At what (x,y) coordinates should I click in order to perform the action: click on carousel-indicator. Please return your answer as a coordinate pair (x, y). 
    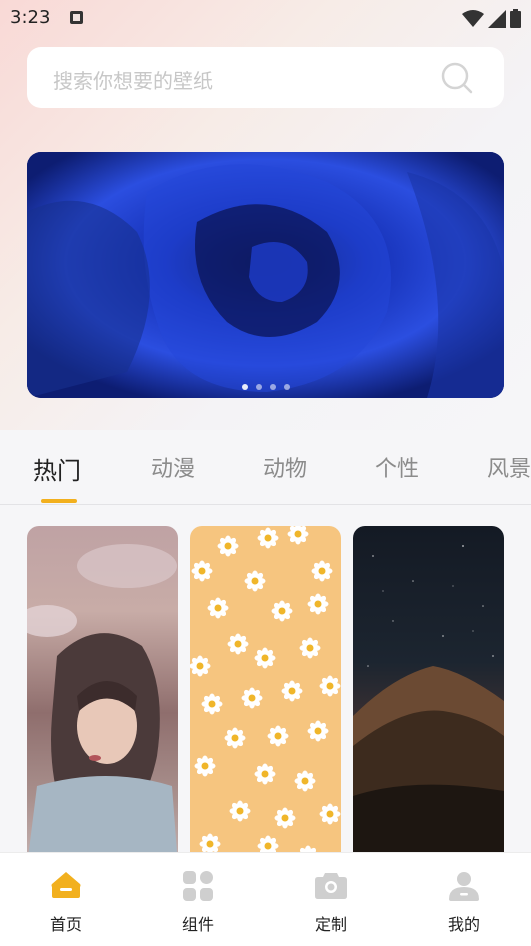
    Looking at the image, I should click on (265, 387).